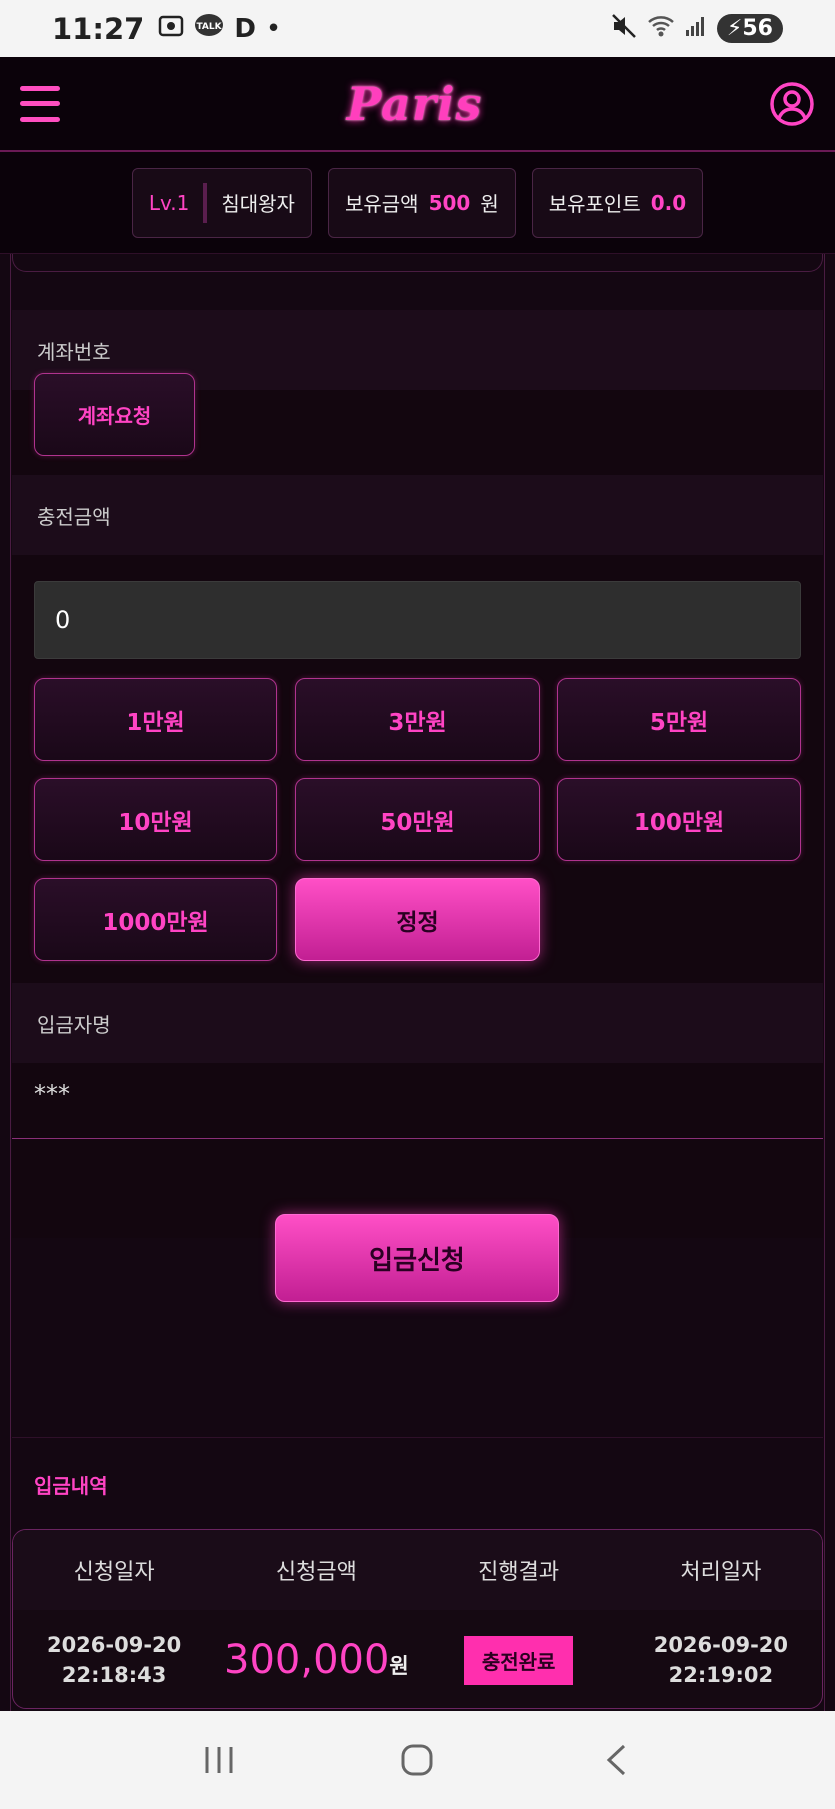 The height and width of the screenshot is (1809, 835). I want to click on svg-text: TALK, so click(210, 27).